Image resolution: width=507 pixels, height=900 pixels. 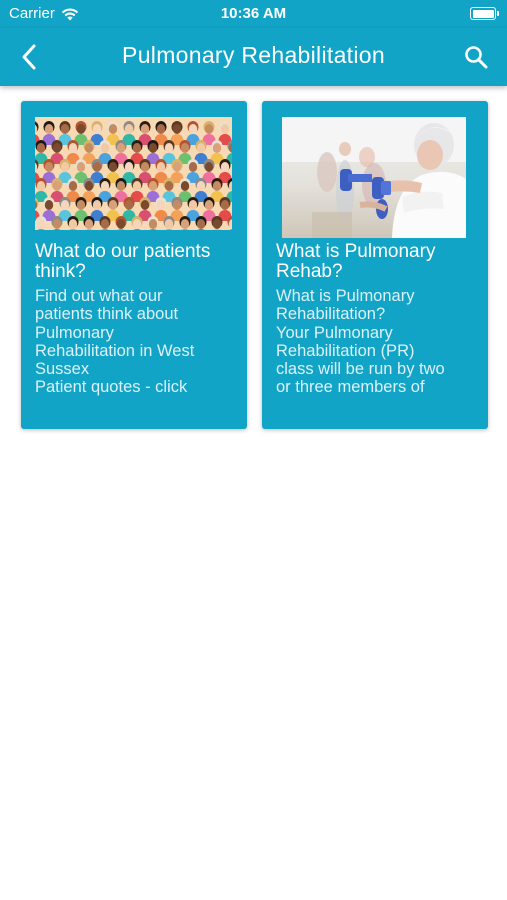 I want to click on battery-level, so click(x=483, y=13).